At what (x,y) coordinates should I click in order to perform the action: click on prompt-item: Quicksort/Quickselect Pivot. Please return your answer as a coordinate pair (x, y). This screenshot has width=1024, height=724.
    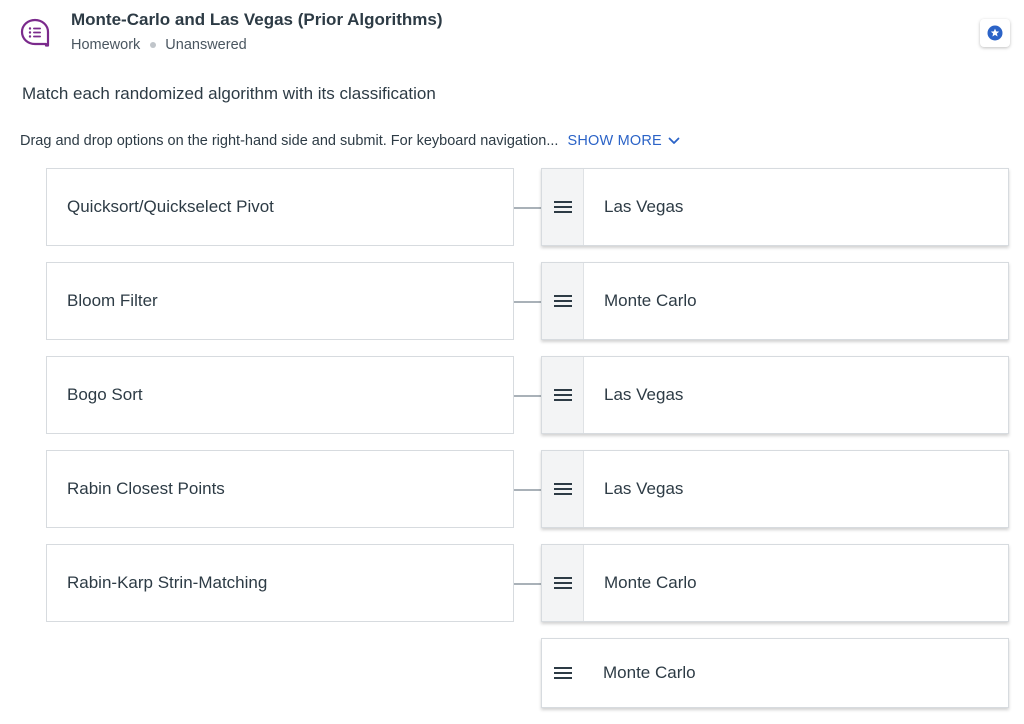
    Looking at the image, I should click on (280, 207).